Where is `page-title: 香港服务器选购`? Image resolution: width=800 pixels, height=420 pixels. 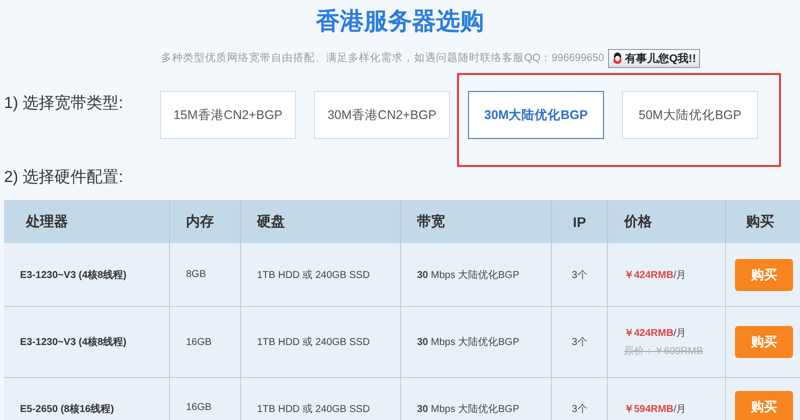
page-title: 香港服务器选购 is located at coordinates (399, 22).